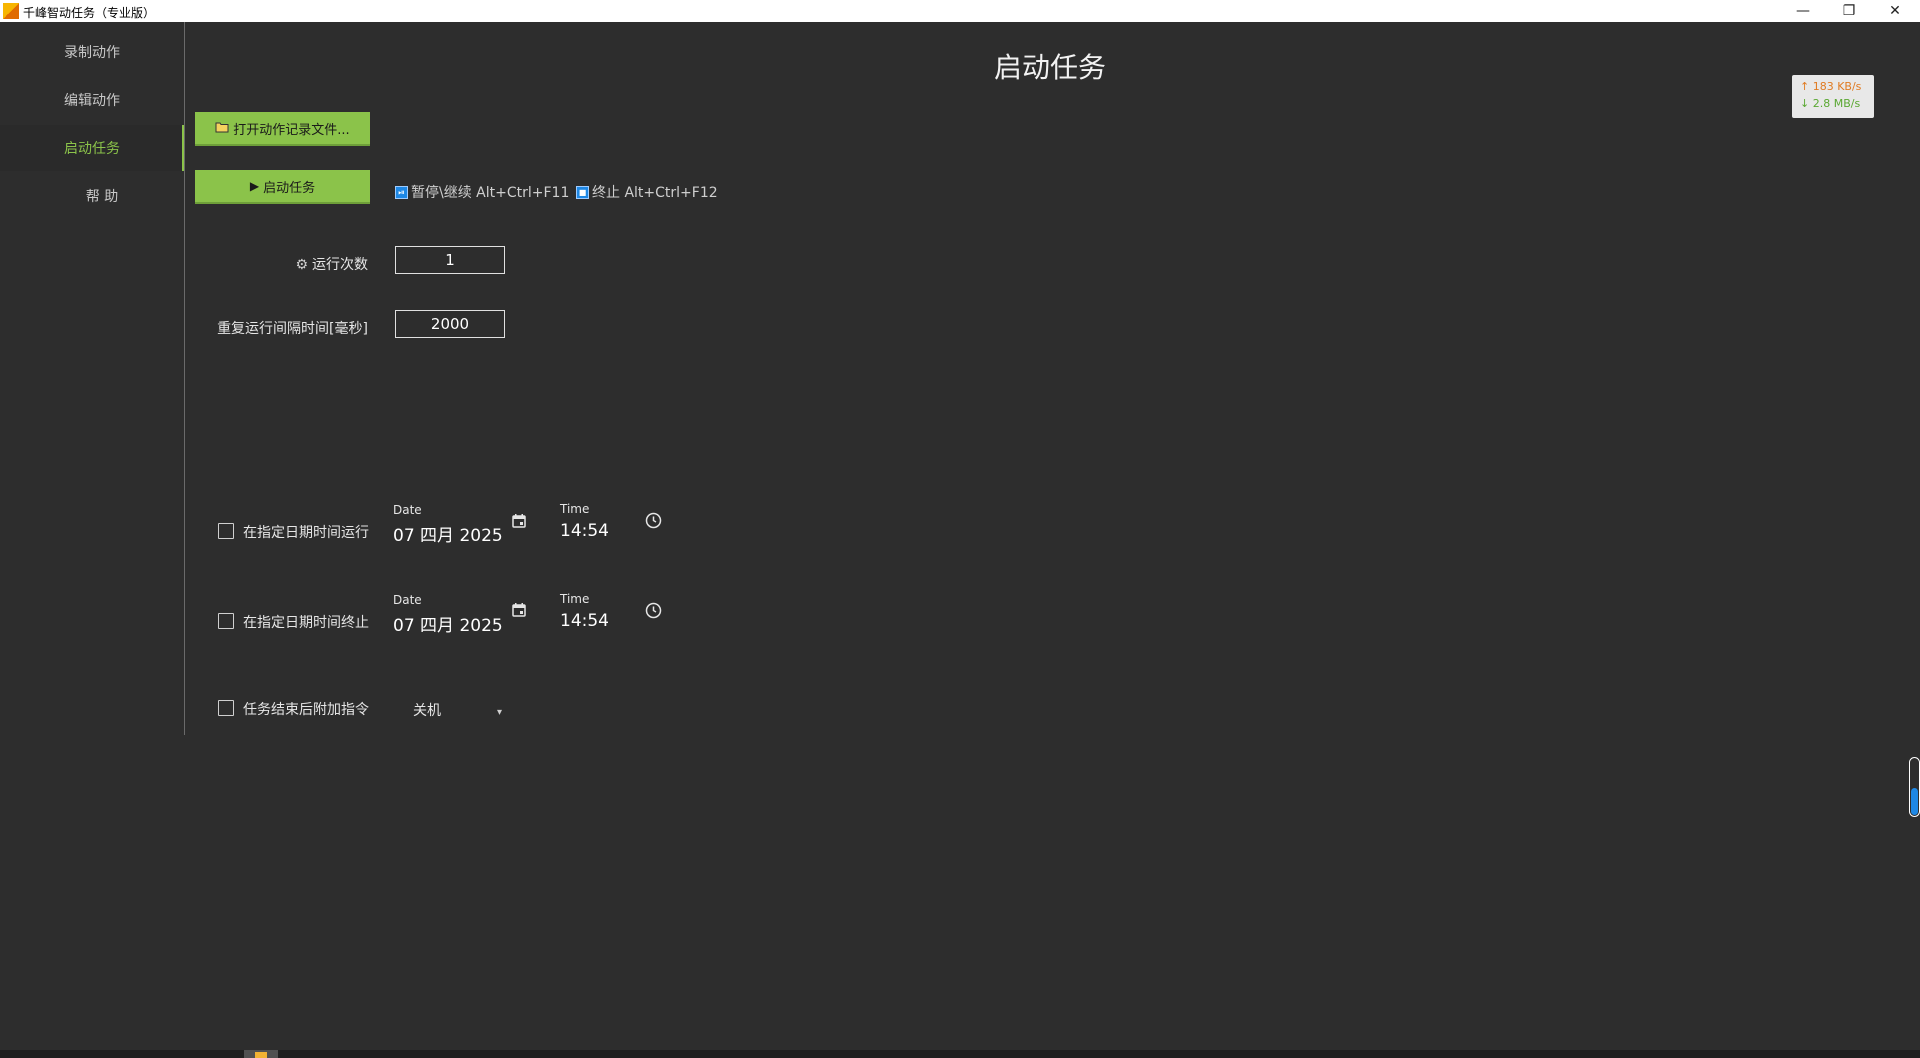  I want to click on restore-button: ❐, so click(1849, 11).